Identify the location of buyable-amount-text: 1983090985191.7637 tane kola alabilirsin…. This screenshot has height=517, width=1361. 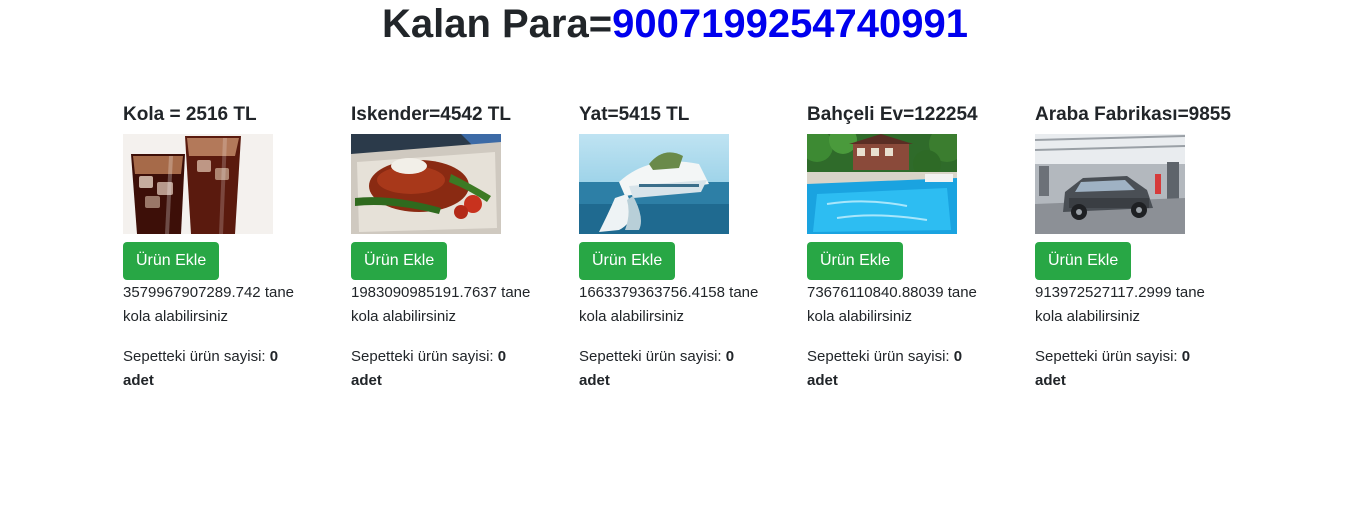
(451, 305).